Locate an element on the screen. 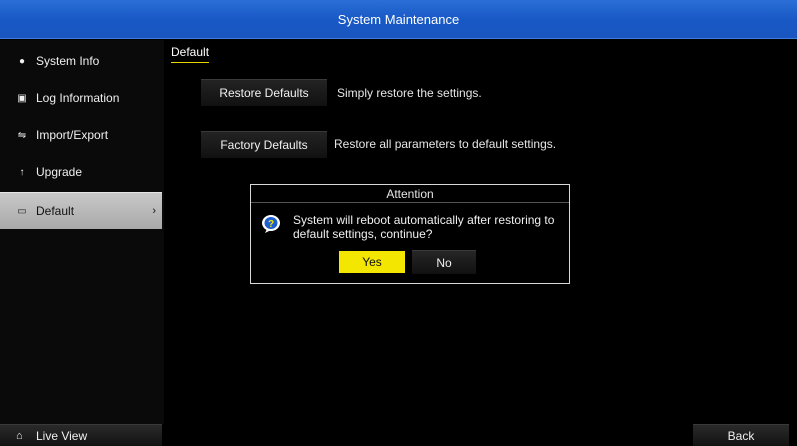 Image resolution: width=797 pixels, height=446 pixels. question-icon: ? is located at coordinates (271, 224).